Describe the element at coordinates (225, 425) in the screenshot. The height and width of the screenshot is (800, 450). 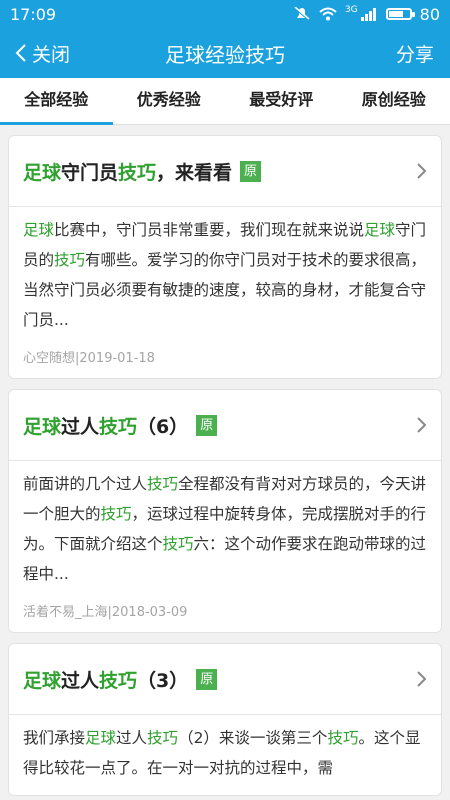
I see `article-header: 足球 过人 技巧 （6） 原` at that location.